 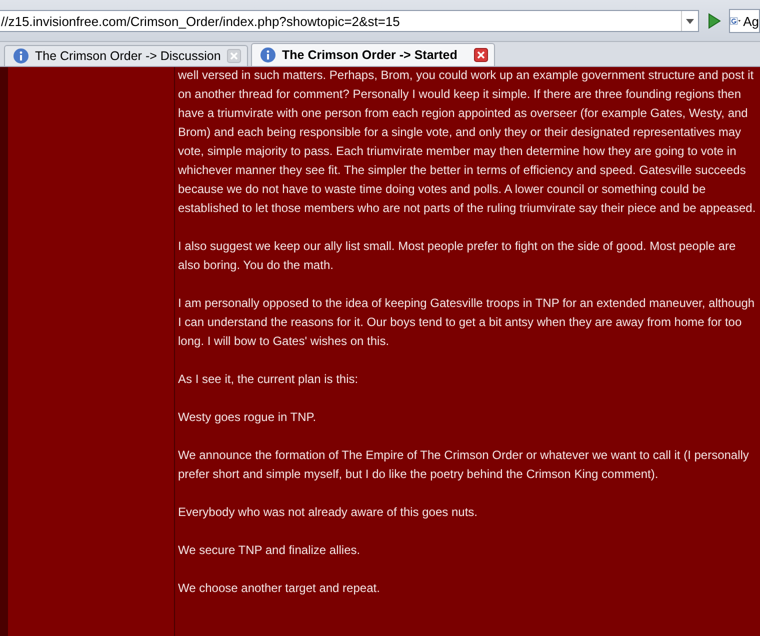 I want to click on search-field: Ag, so click(x=744, y=21).